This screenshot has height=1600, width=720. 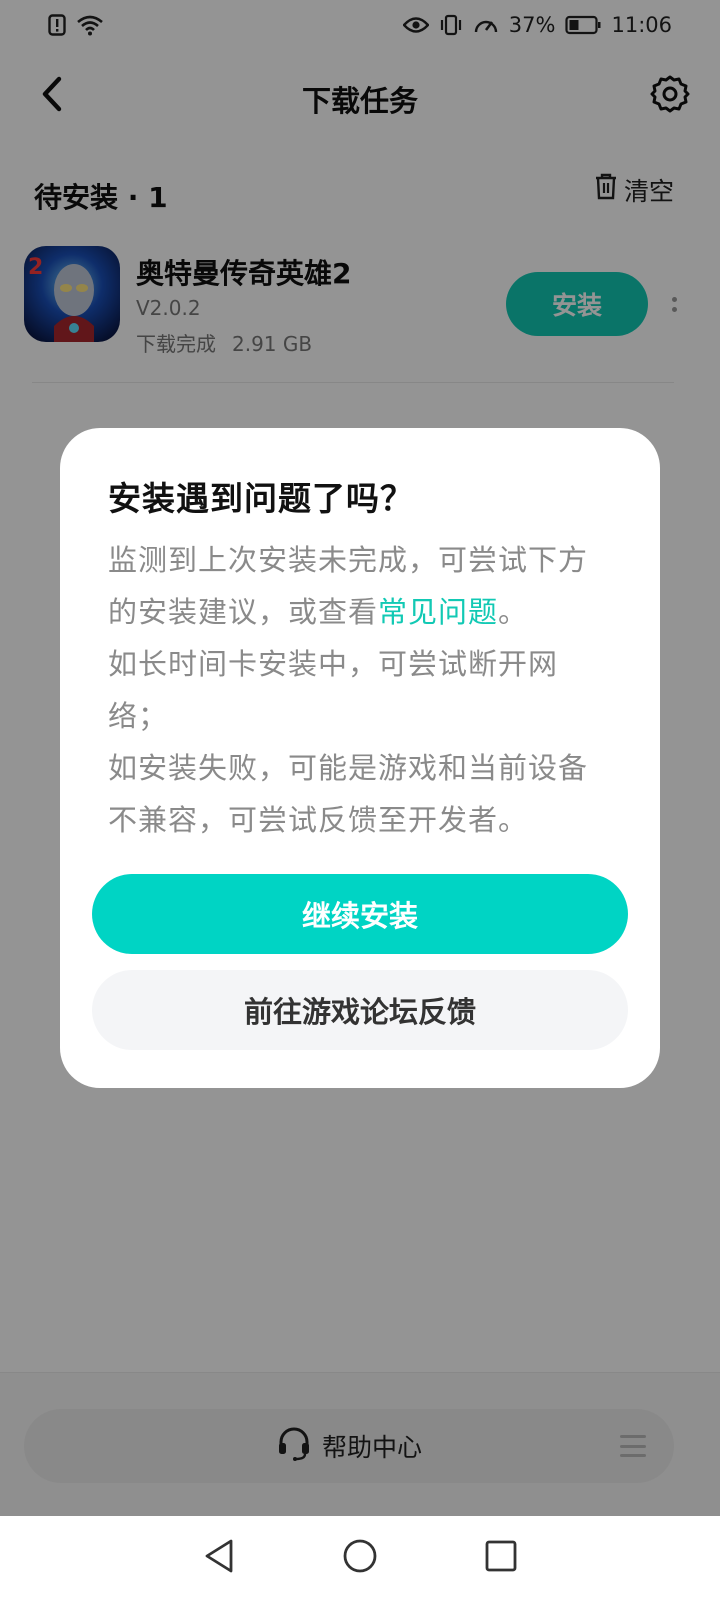 I want to click on recents-square-icon, so click(x=501, y=1558).